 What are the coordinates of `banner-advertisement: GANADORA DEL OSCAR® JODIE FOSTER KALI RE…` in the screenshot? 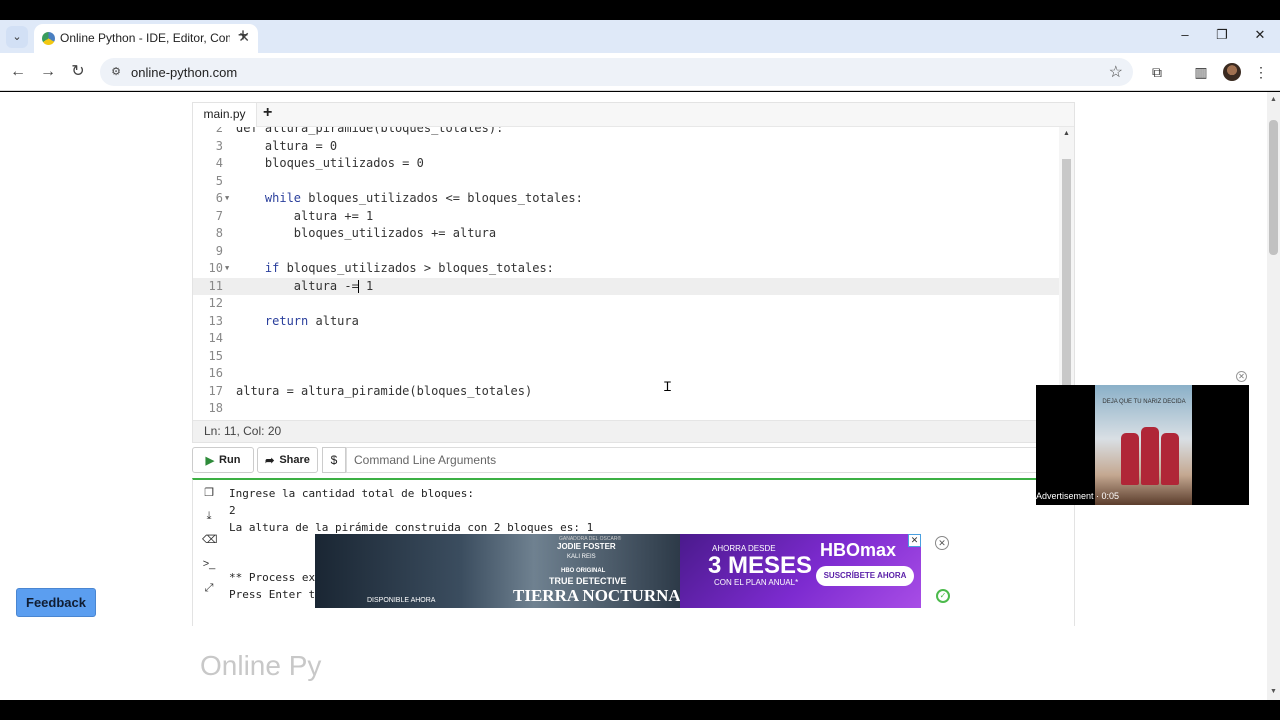 It's located at (618, 571).